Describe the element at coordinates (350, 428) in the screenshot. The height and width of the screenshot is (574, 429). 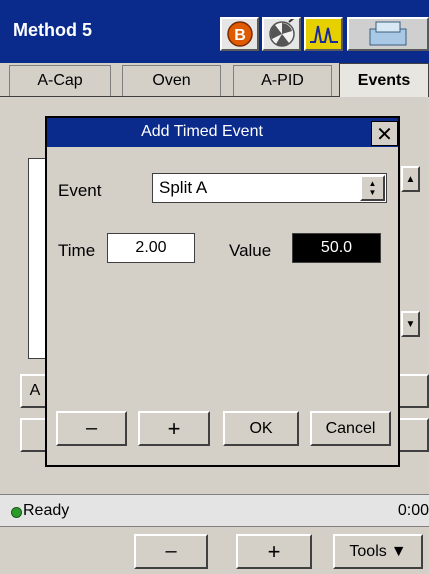
I see `cancel-button: Cancel` at that location.